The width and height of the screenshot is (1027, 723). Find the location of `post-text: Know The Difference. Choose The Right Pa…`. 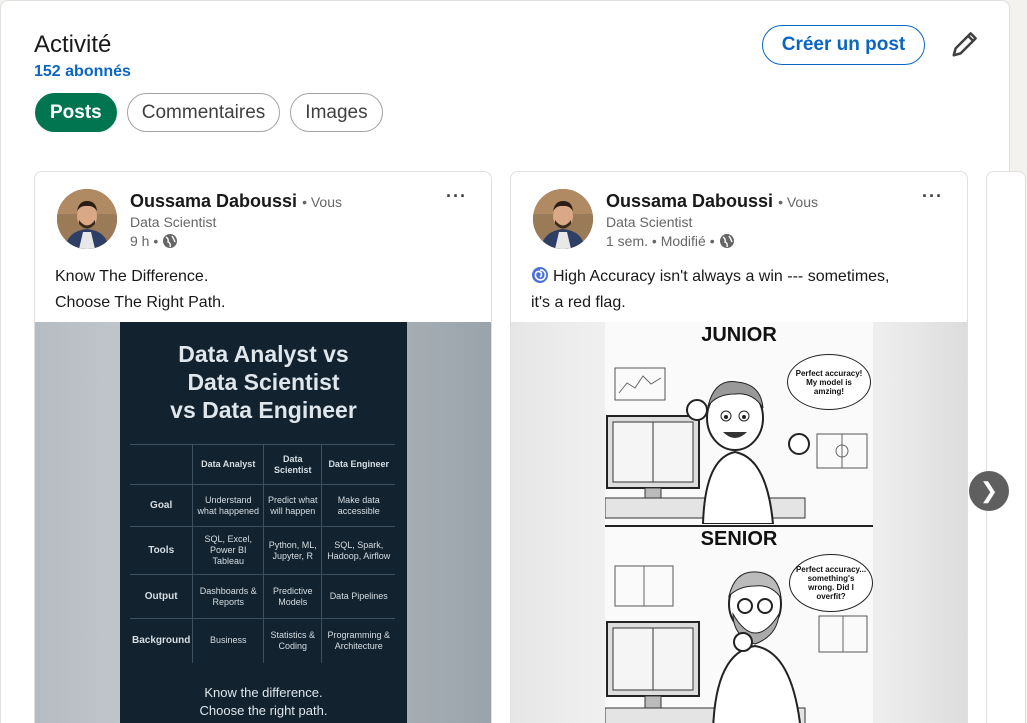

post-text: Know The Difference. Choose The Right Pa… is located at coordinates (265, 290).